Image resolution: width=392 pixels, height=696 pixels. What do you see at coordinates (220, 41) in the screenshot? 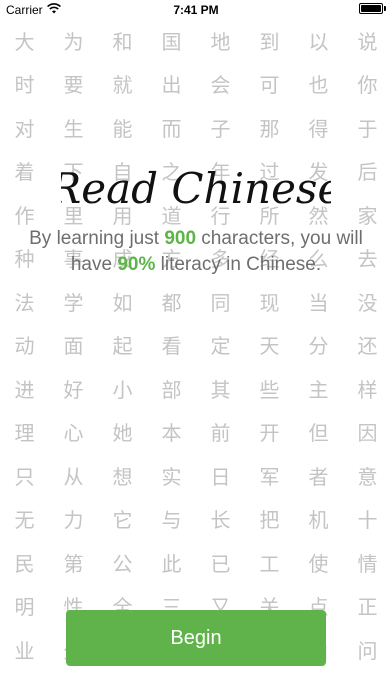
I see `background-character: 地` at bounding box center [220, 41].